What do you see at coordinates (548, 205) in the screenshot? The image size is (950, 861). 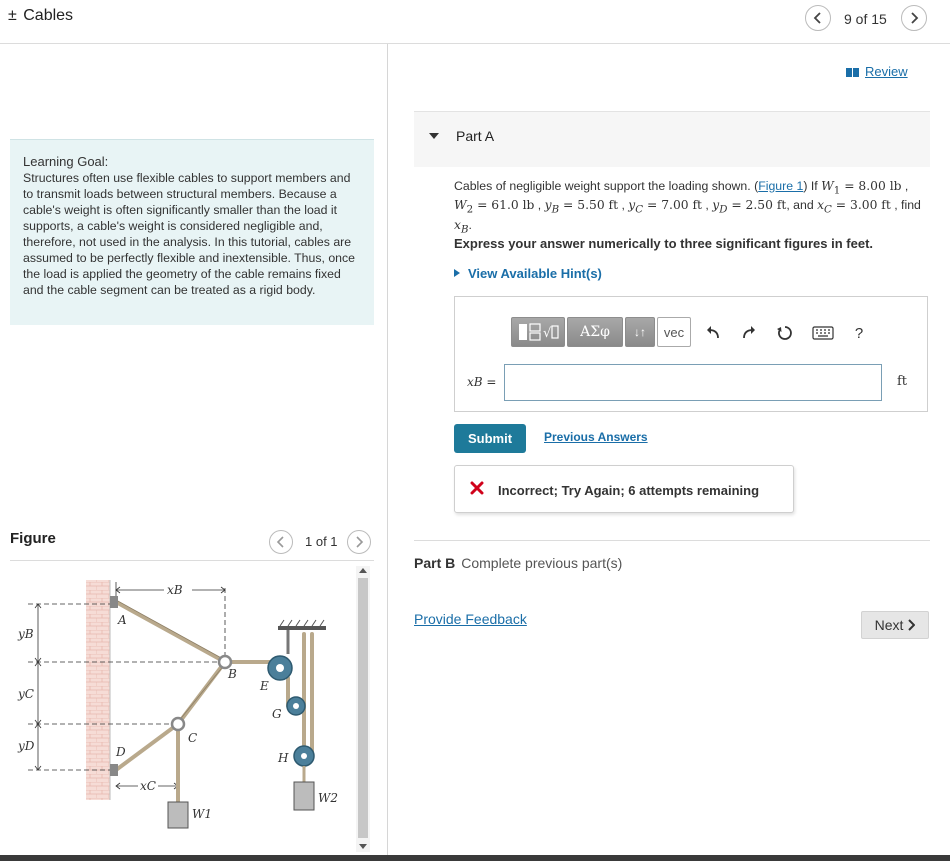 I see `yb-symbol: y` at bounding box center [548, 205].